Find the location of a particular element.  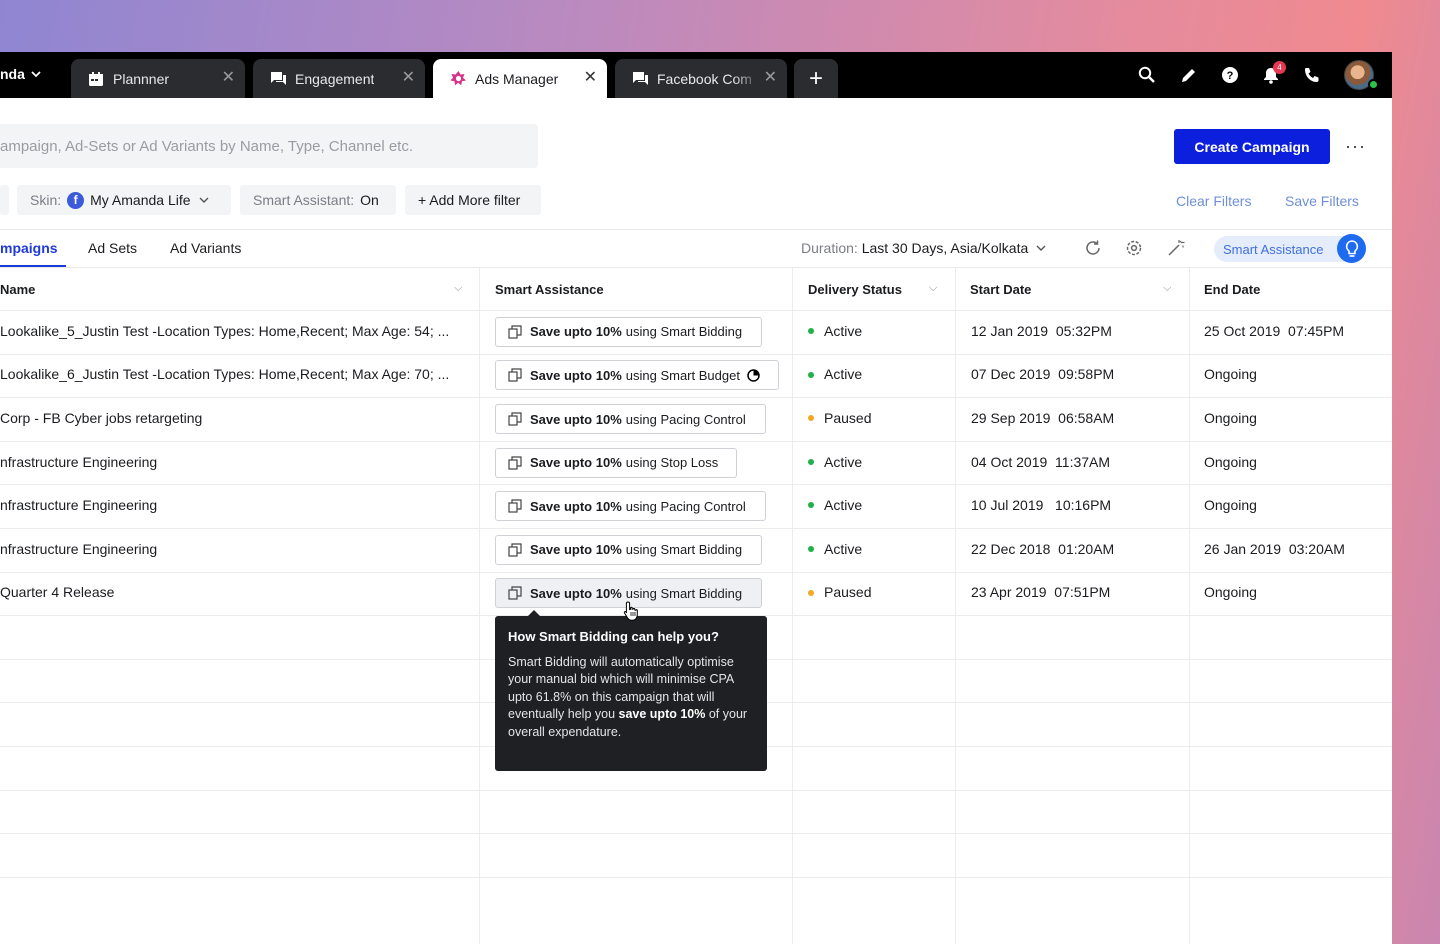

status-text: Active is located at coordinates (843, 330).